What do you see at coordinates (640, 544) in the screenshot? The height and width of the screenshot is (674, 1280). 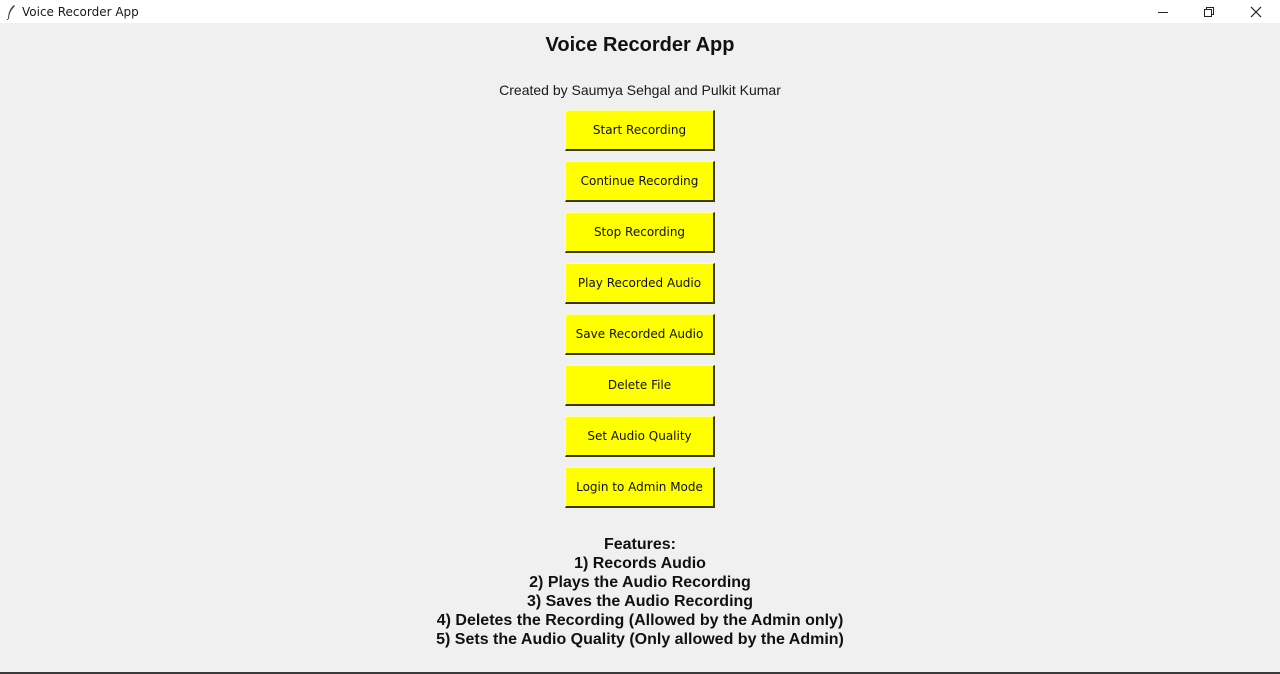 I see `features-title: Features:` at bounding box center [640, 544].